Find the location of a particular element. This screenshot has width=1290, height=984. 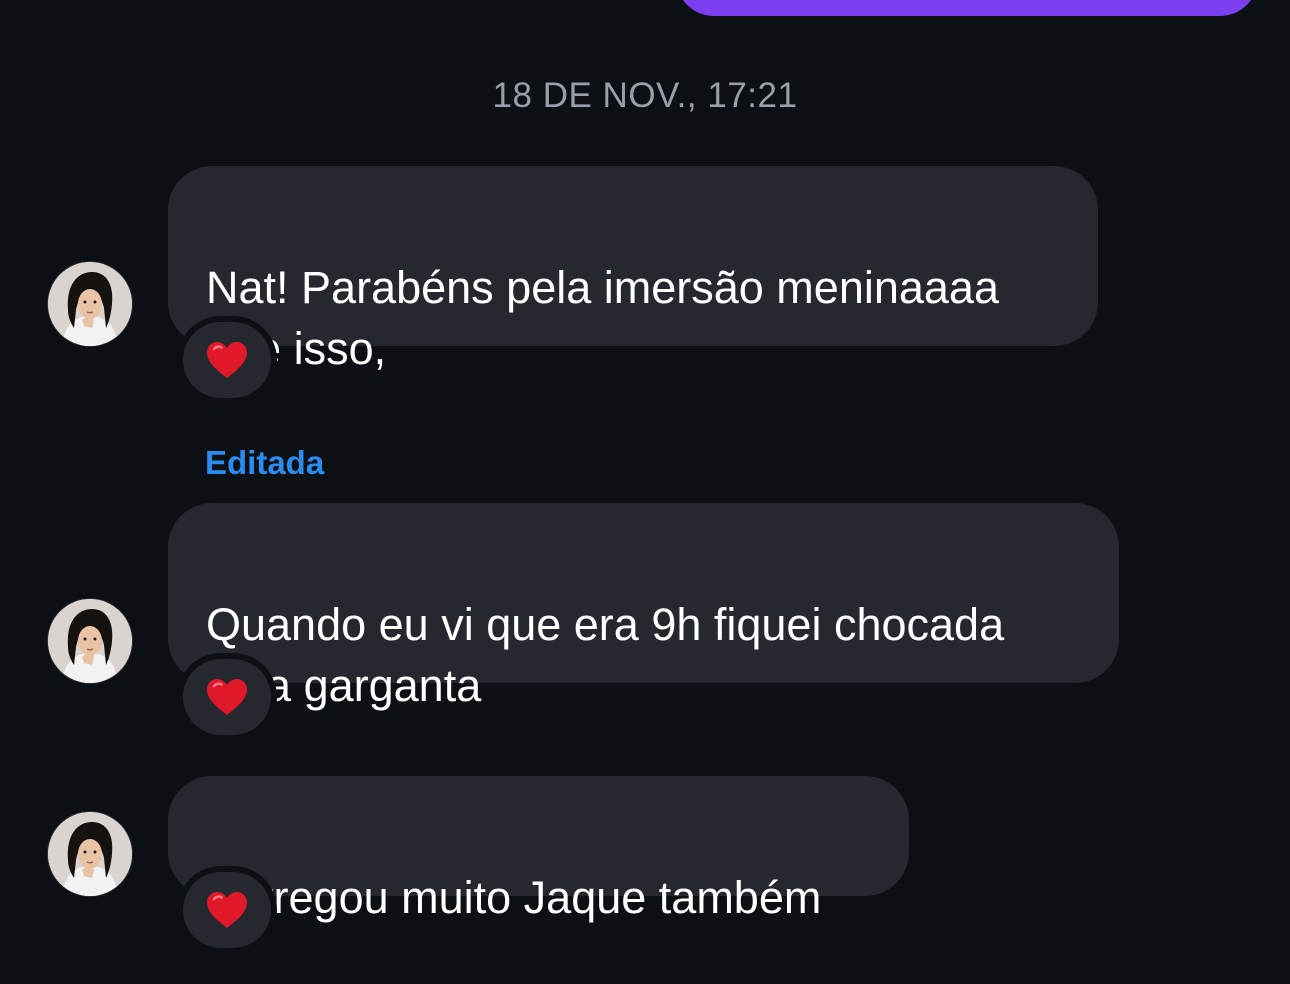

received-message-bubble: Entregou muito Jaque também is located at coordinates (538, 849).